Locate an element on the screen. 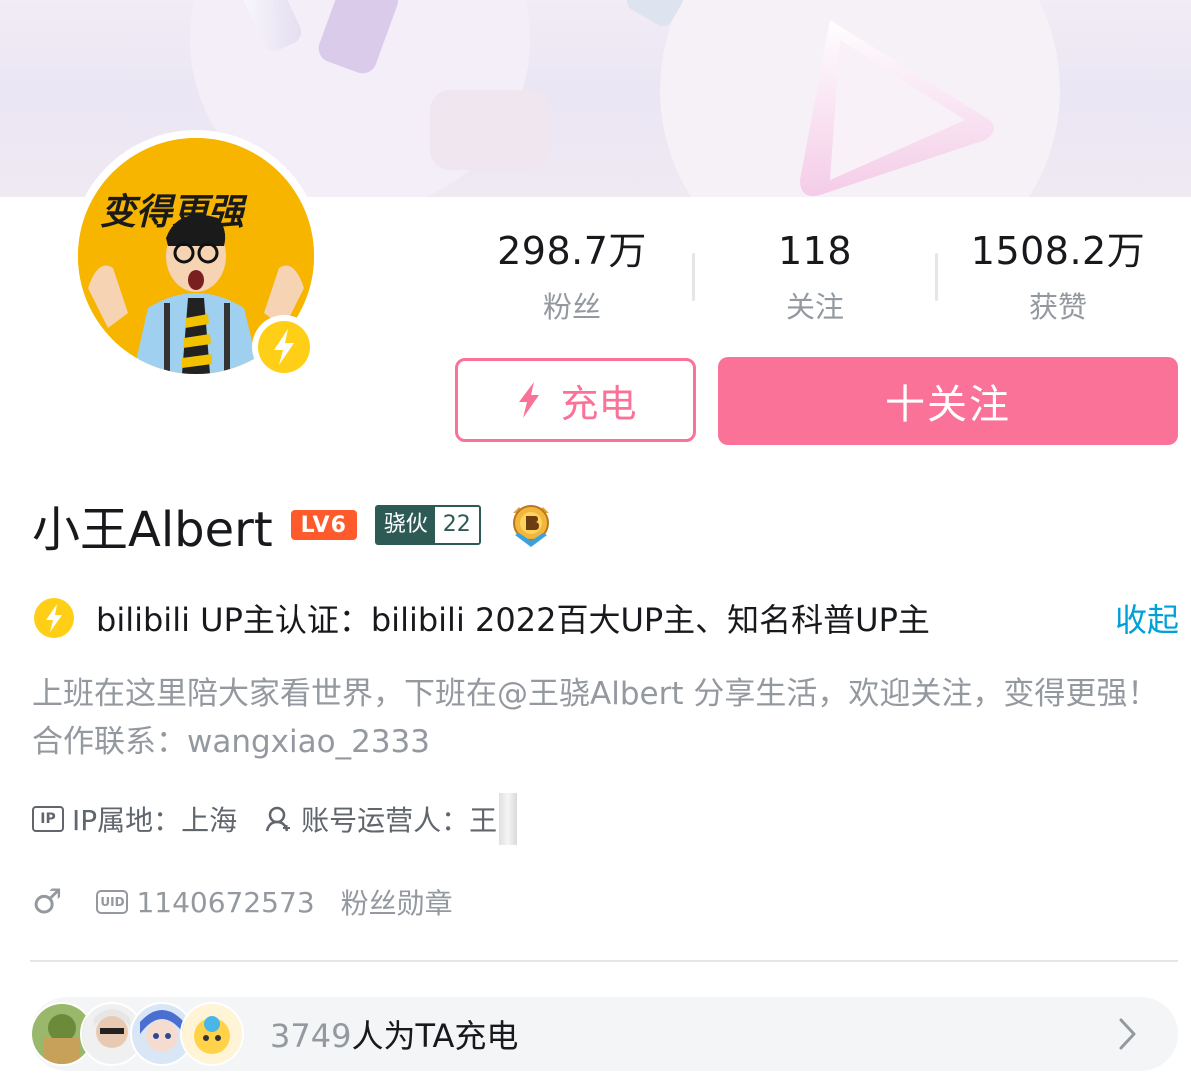 This screenshot has width=1191, height=1080. meta-row-secondary: ♂ UID 1140672573 粉丝勋章 is located at coordinates (242, 902).